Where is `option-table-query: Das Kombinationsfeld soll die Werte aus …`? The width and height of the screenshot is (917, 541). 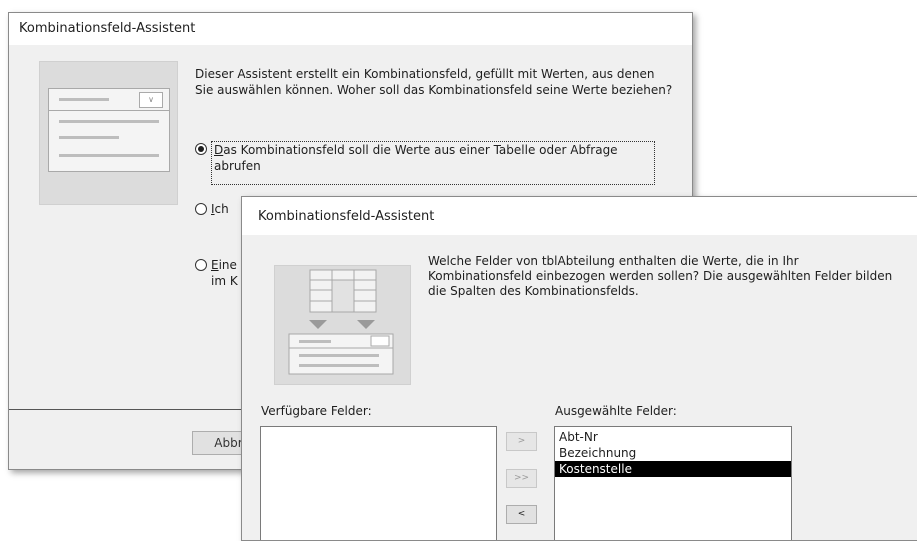
option-table-query: Das Kombinationsfeld soll die Werte aus … is located at coordinates (425, 163).